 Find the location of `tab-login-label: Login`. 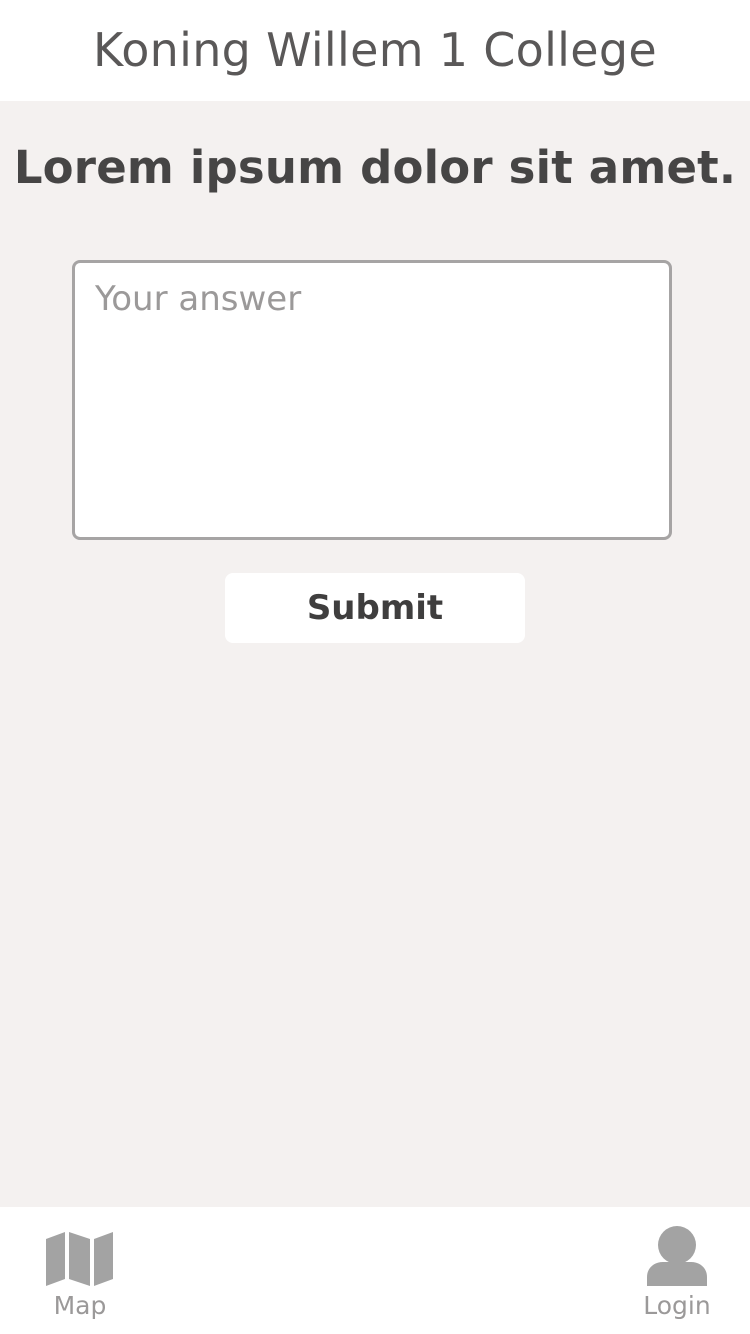

tab-login-label: Login is located at coordinates (677, 1305).